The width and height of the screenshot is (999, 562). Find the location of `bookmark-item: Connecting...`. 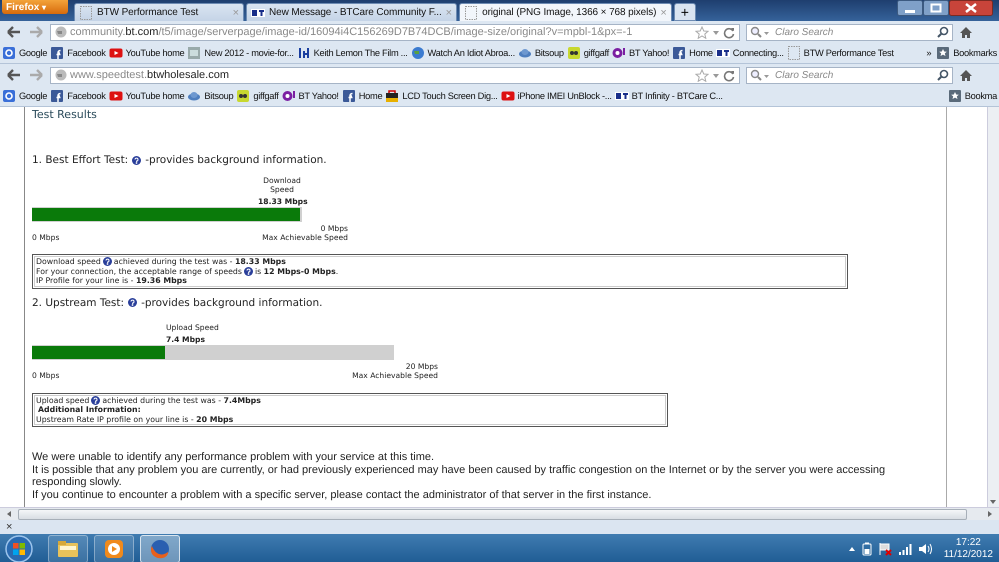

bookmark-item: Connecting... is located at coordinates (750, 53).